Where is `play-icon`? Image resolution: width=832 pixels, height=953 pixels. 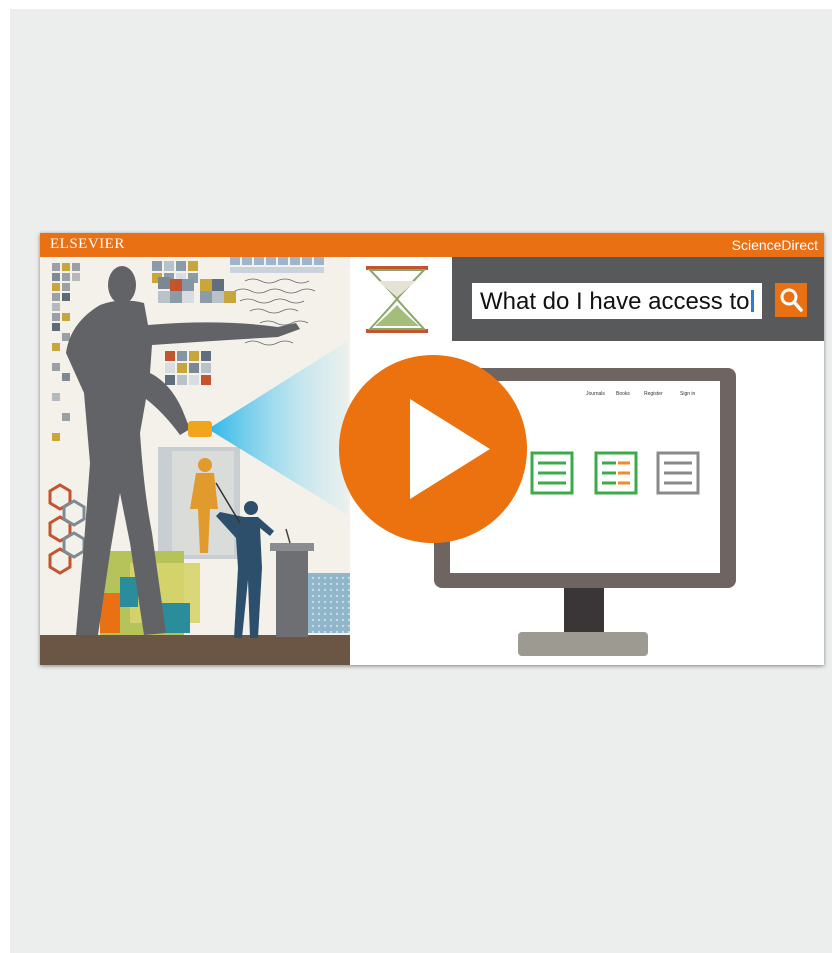
play-icon is located at coordinates (450, 449).